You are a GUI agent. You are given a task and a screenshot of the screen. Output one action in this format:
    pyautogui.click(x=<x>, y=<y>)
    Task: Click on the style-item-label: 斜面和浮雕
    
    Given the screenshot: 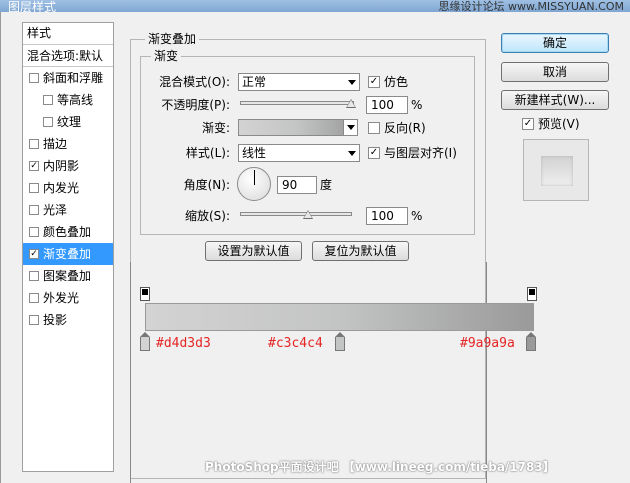 What is the action you would take?
    pyautogui.click(x=73, y=78)
    